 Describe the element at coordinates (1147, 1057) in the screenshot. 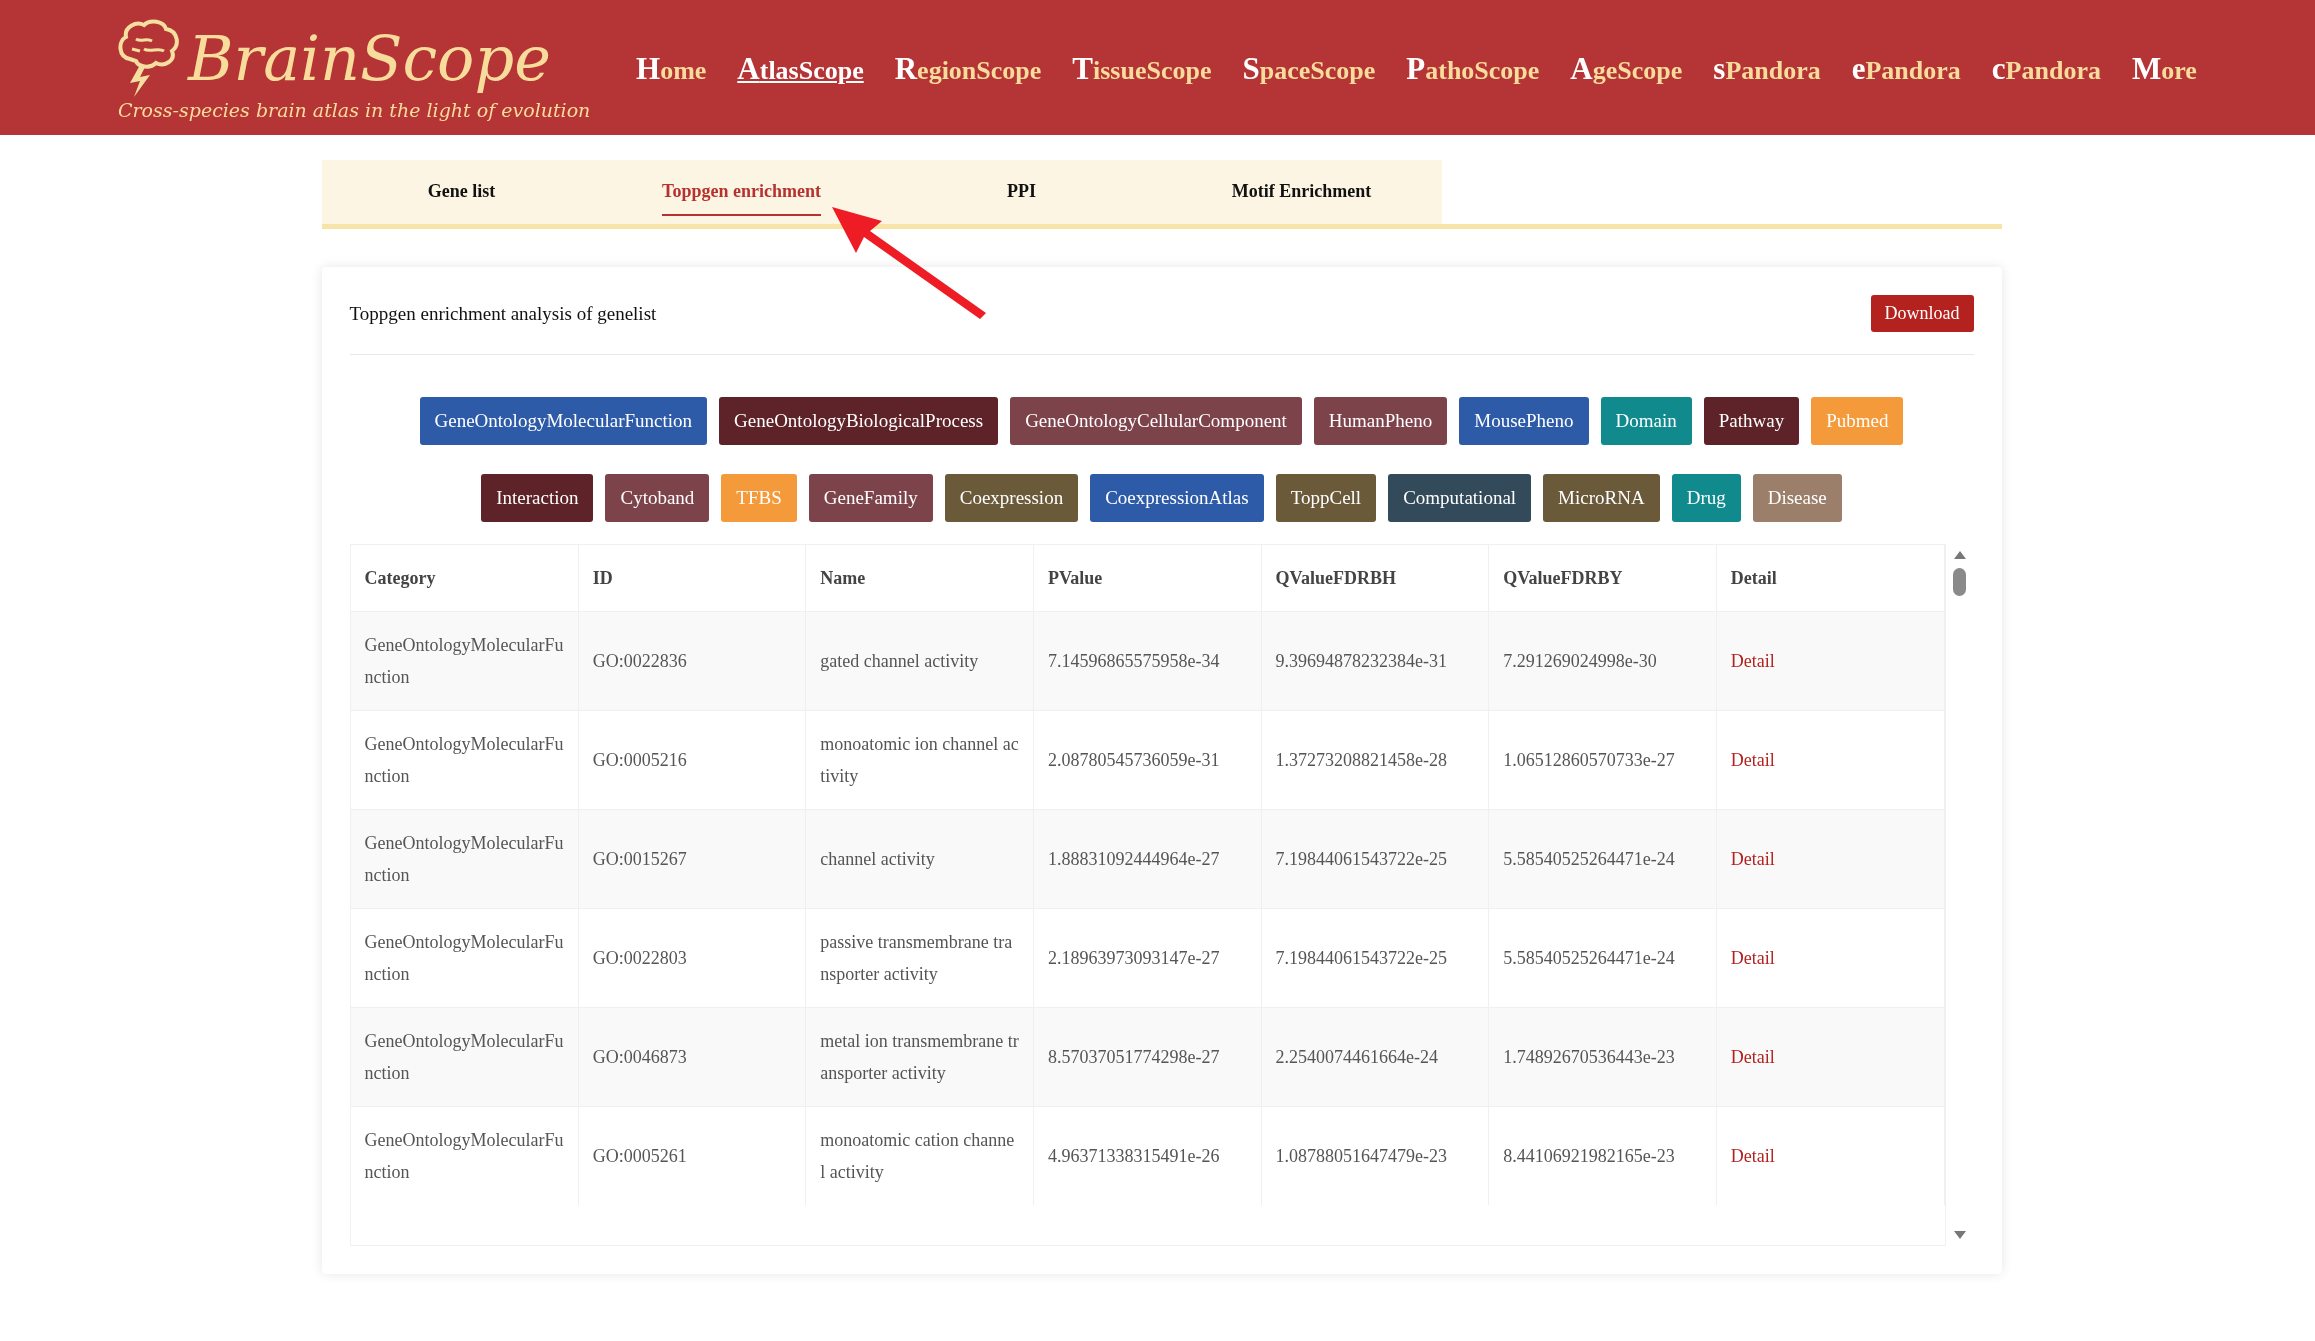

I see `table-cell: 8.57037051774298e-27` at that location.